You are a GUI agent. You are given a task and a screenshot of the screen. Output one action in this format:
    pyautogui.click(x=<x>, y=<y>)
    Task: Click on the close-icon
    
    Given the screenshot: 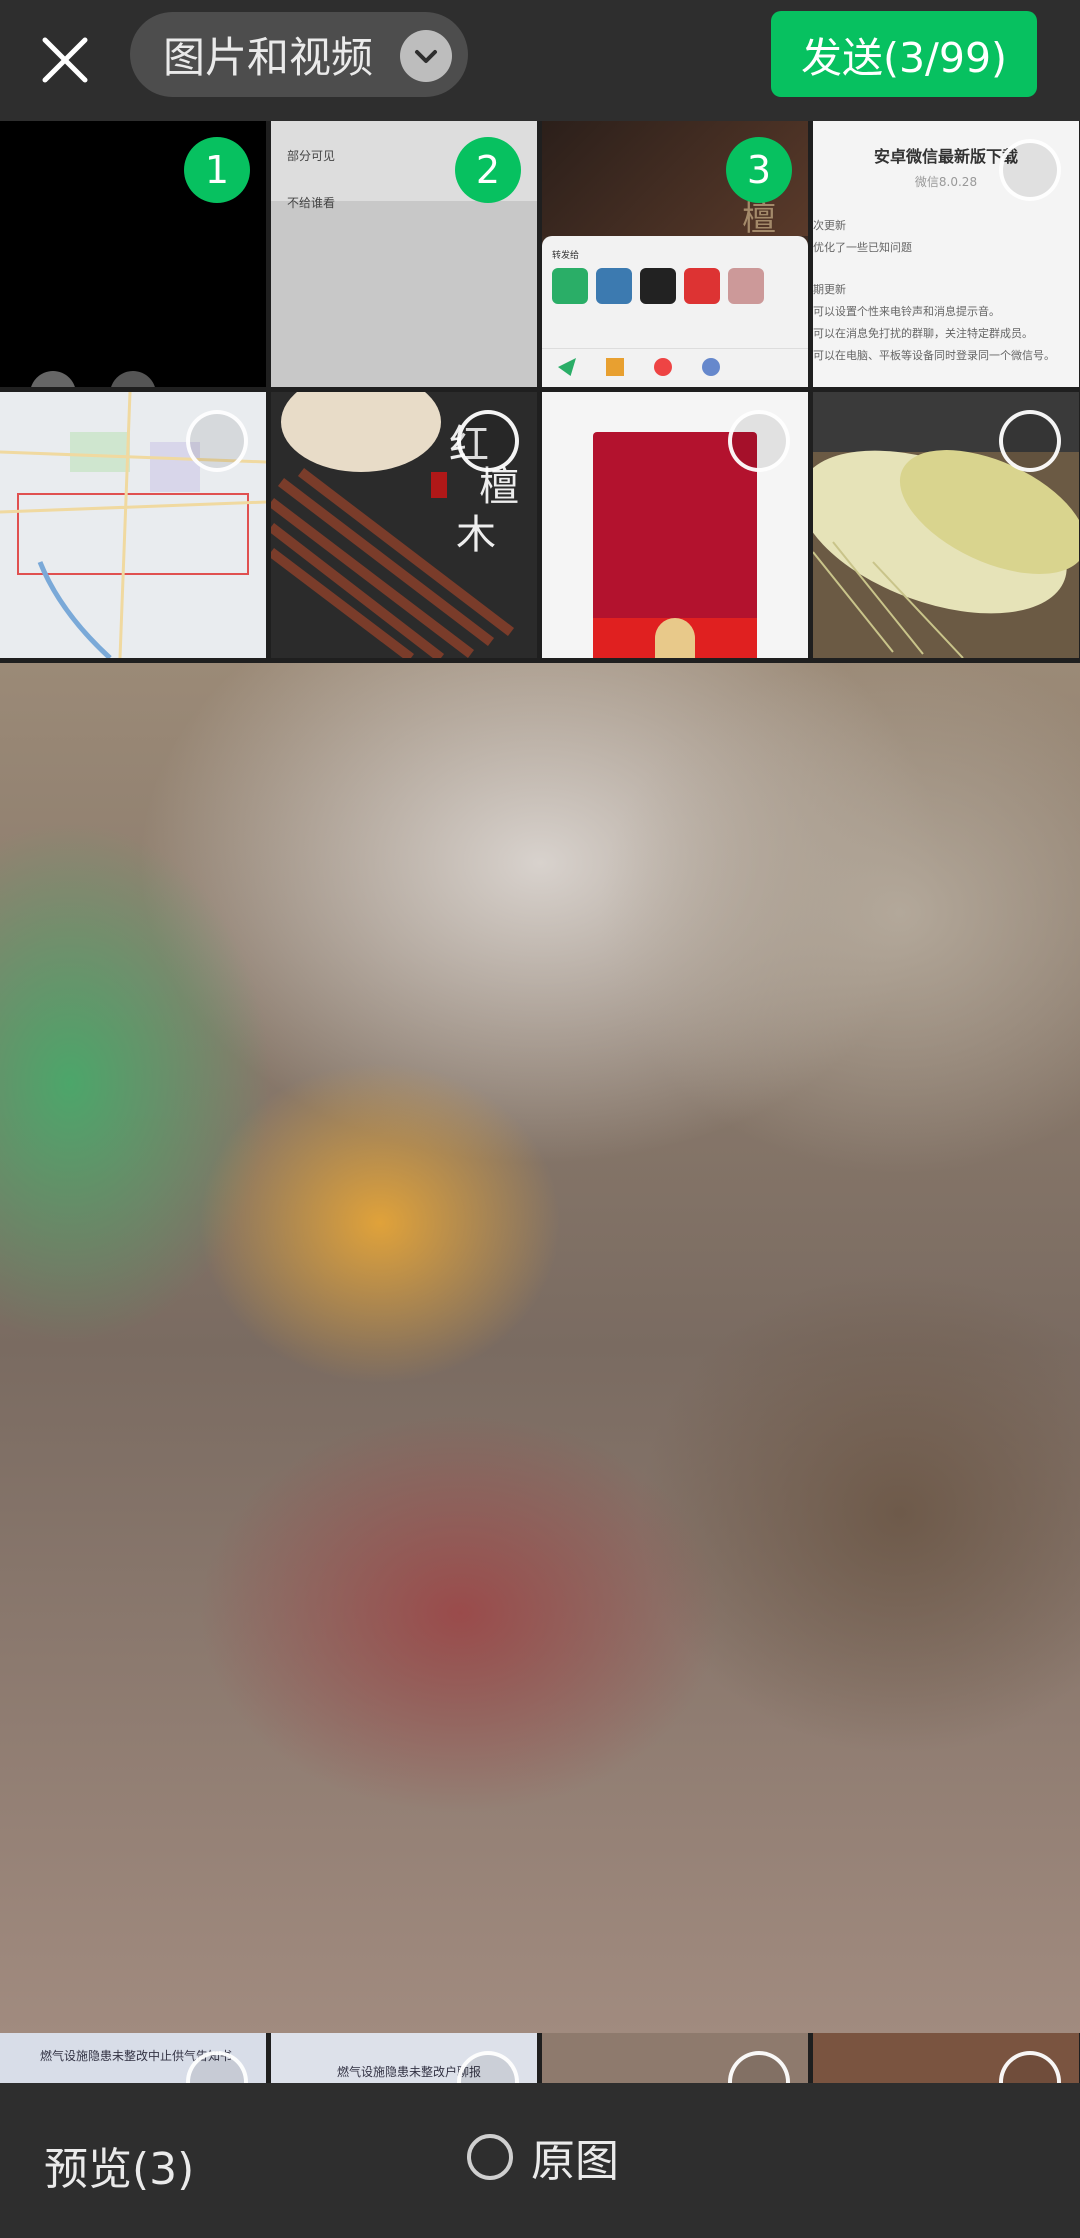 What is the action you would take?
    pyautogui.click(x=65, y=60)
    